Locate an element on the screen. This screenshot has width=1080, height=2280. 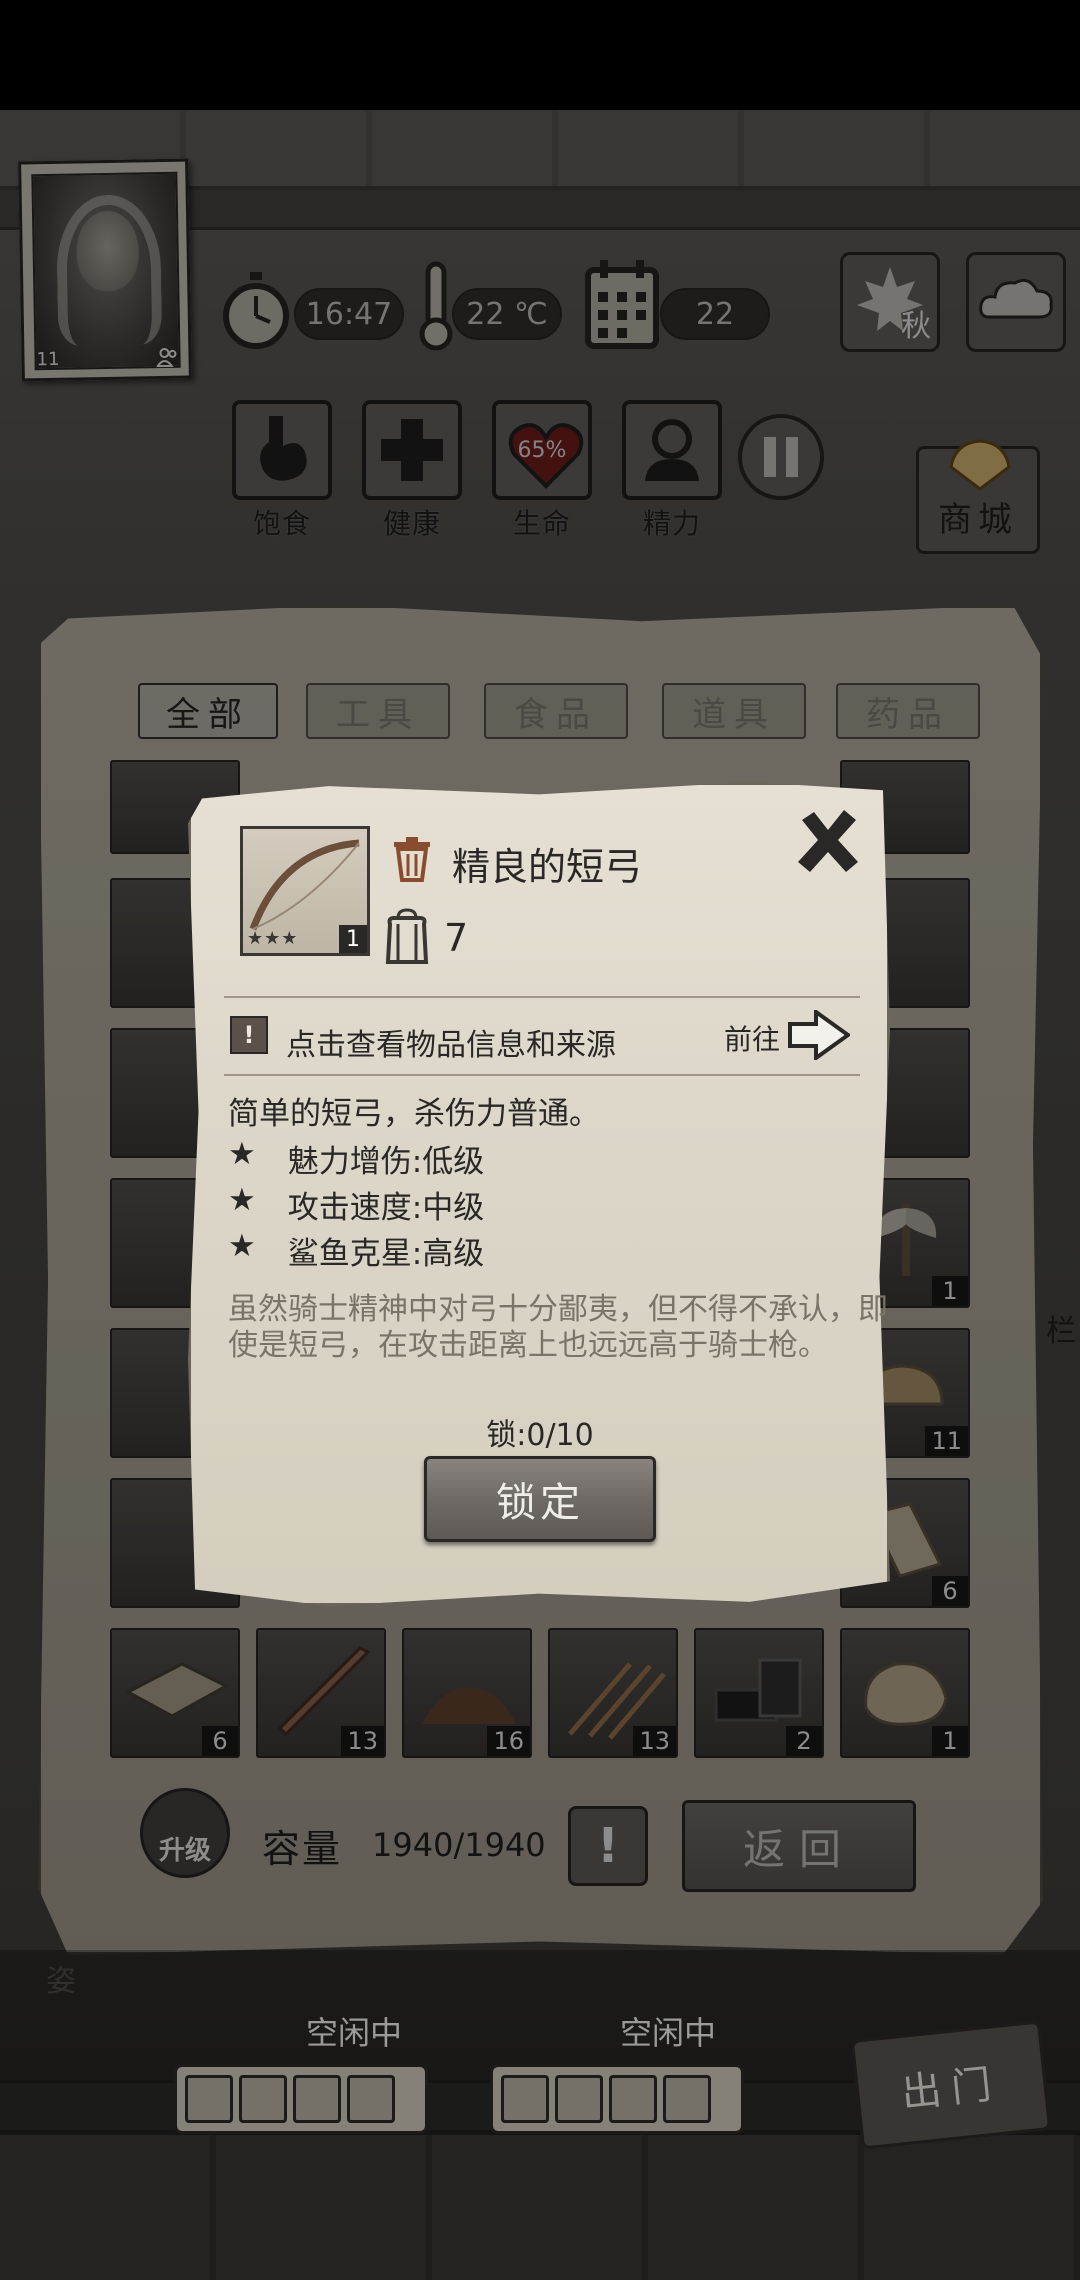
attribute-text: 鲨鱼克星:高级 is located at coordinates (386, 1254).